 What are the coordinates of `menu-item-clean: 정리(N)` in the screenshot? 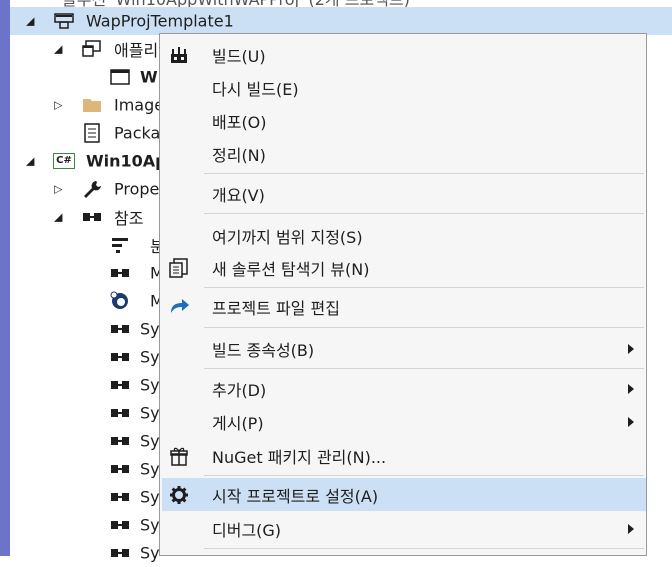 It's located at (404, 153).